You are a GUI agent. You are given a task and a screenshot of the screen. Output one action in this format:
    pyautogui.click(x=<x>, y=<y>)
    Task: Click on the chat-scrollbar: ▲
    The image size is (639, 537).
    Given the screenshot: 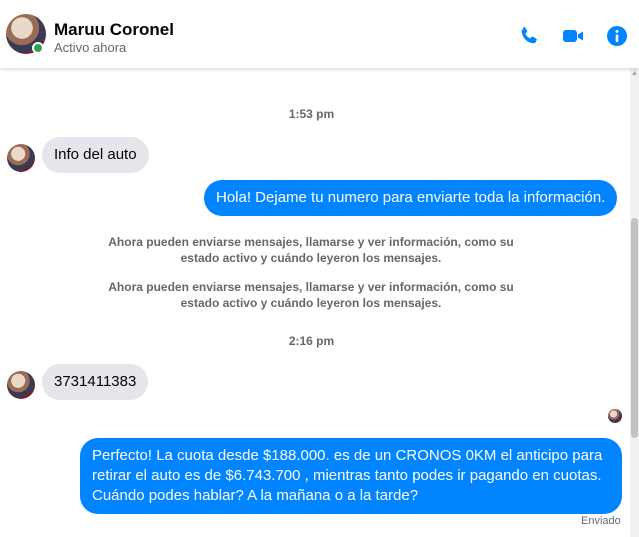 What is the action you would take?
    pyautogui.click(x=634, y=302)
    